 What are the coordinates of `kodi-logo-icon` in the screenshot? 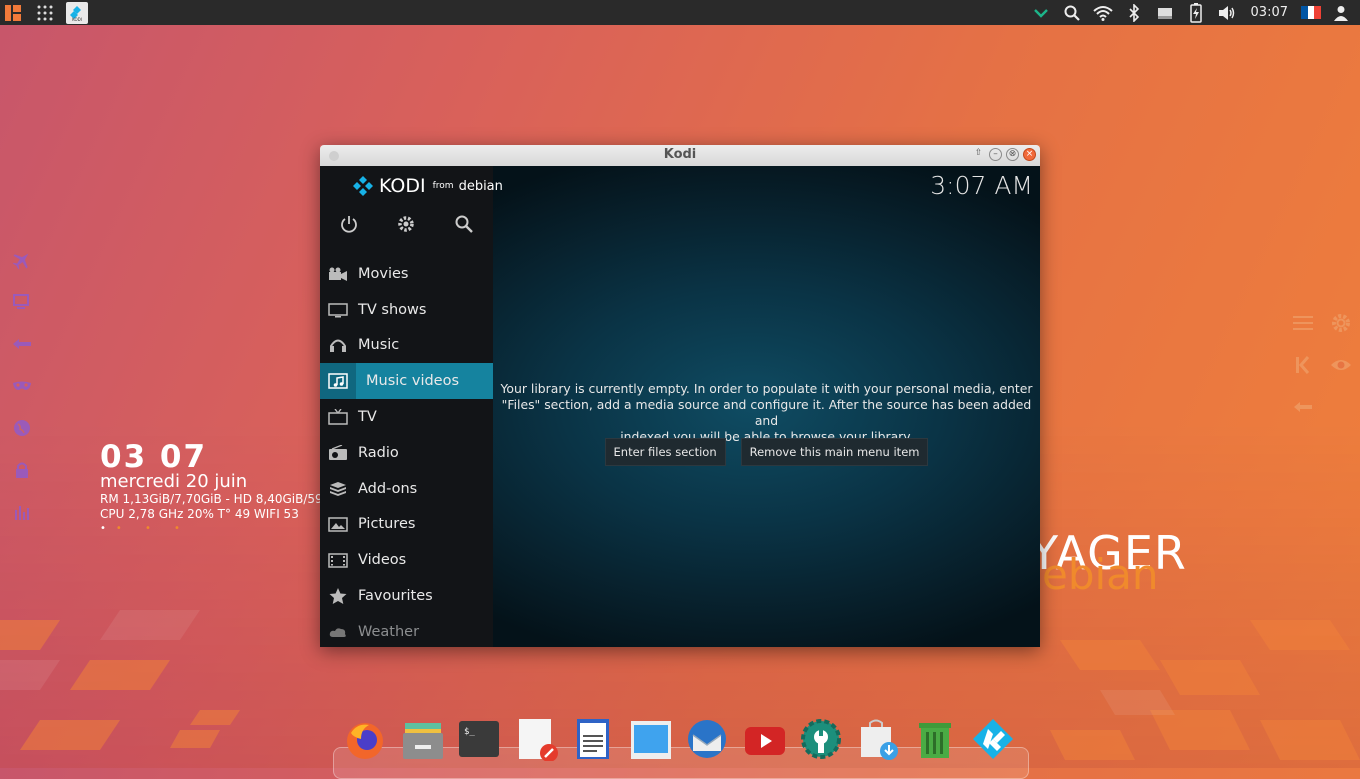 It's located at (363, 186).